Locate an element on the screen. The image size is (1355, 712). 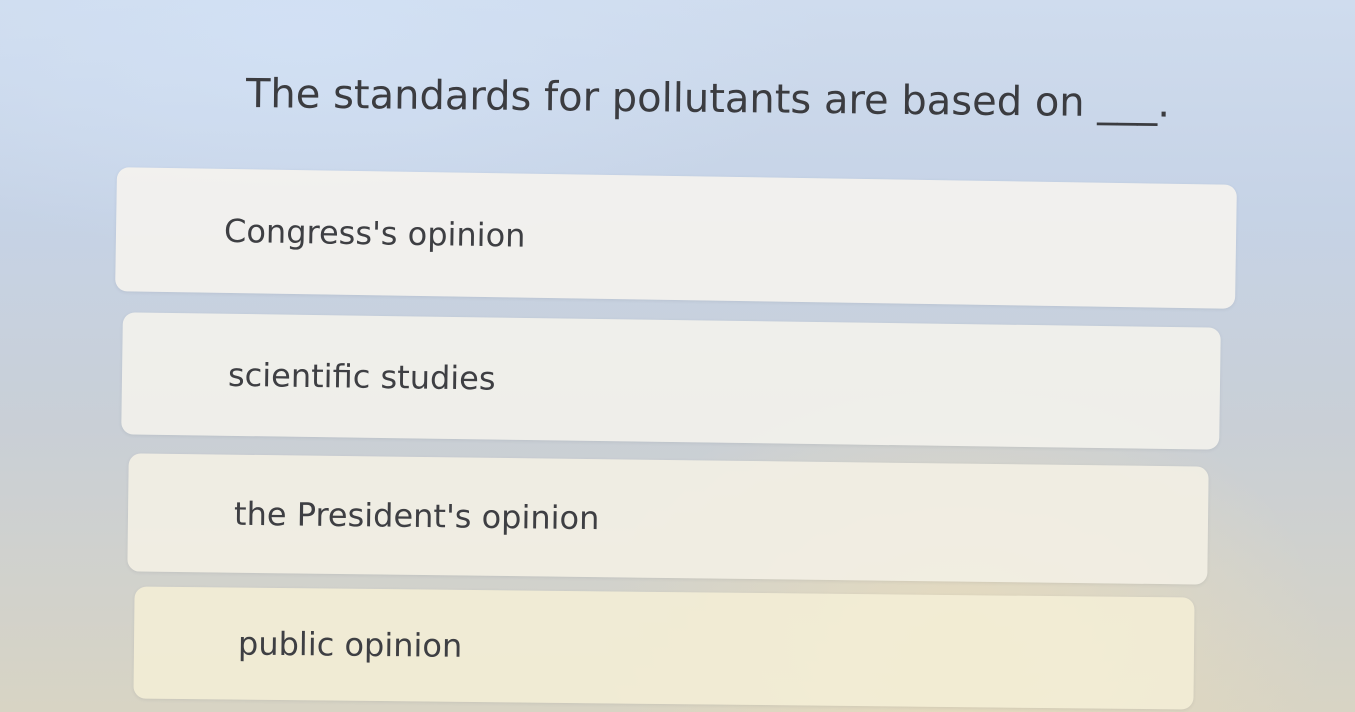
answer-option-president: the President's opinion is located at coordinates (668, 519).